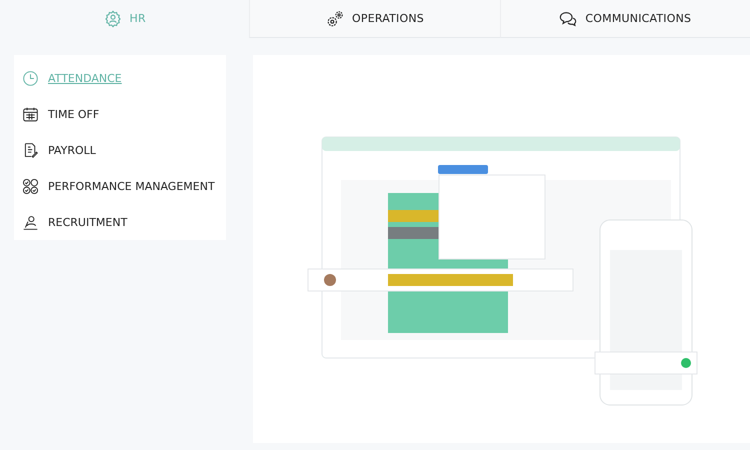 The image size is (750, 450). Describe the element at coordinates (625, 19) in the screenshot. I see `category-tab: COMMUNICATIONS` at that location.